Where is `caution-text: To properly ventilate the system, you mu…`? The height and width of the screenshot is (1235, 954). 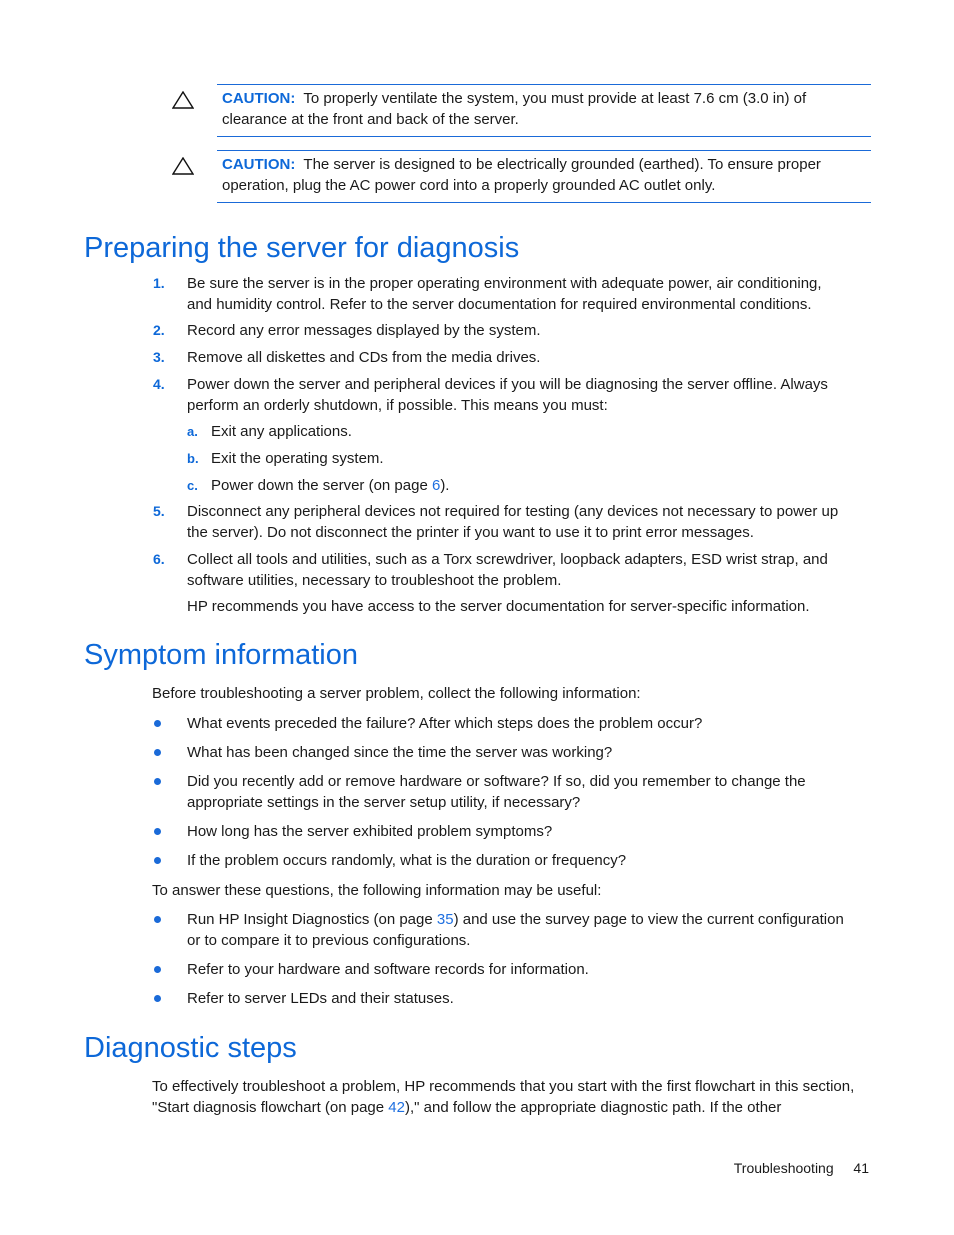 caution-text: To properly ventilate the system, you mu… is located at coordinates (555, 98).